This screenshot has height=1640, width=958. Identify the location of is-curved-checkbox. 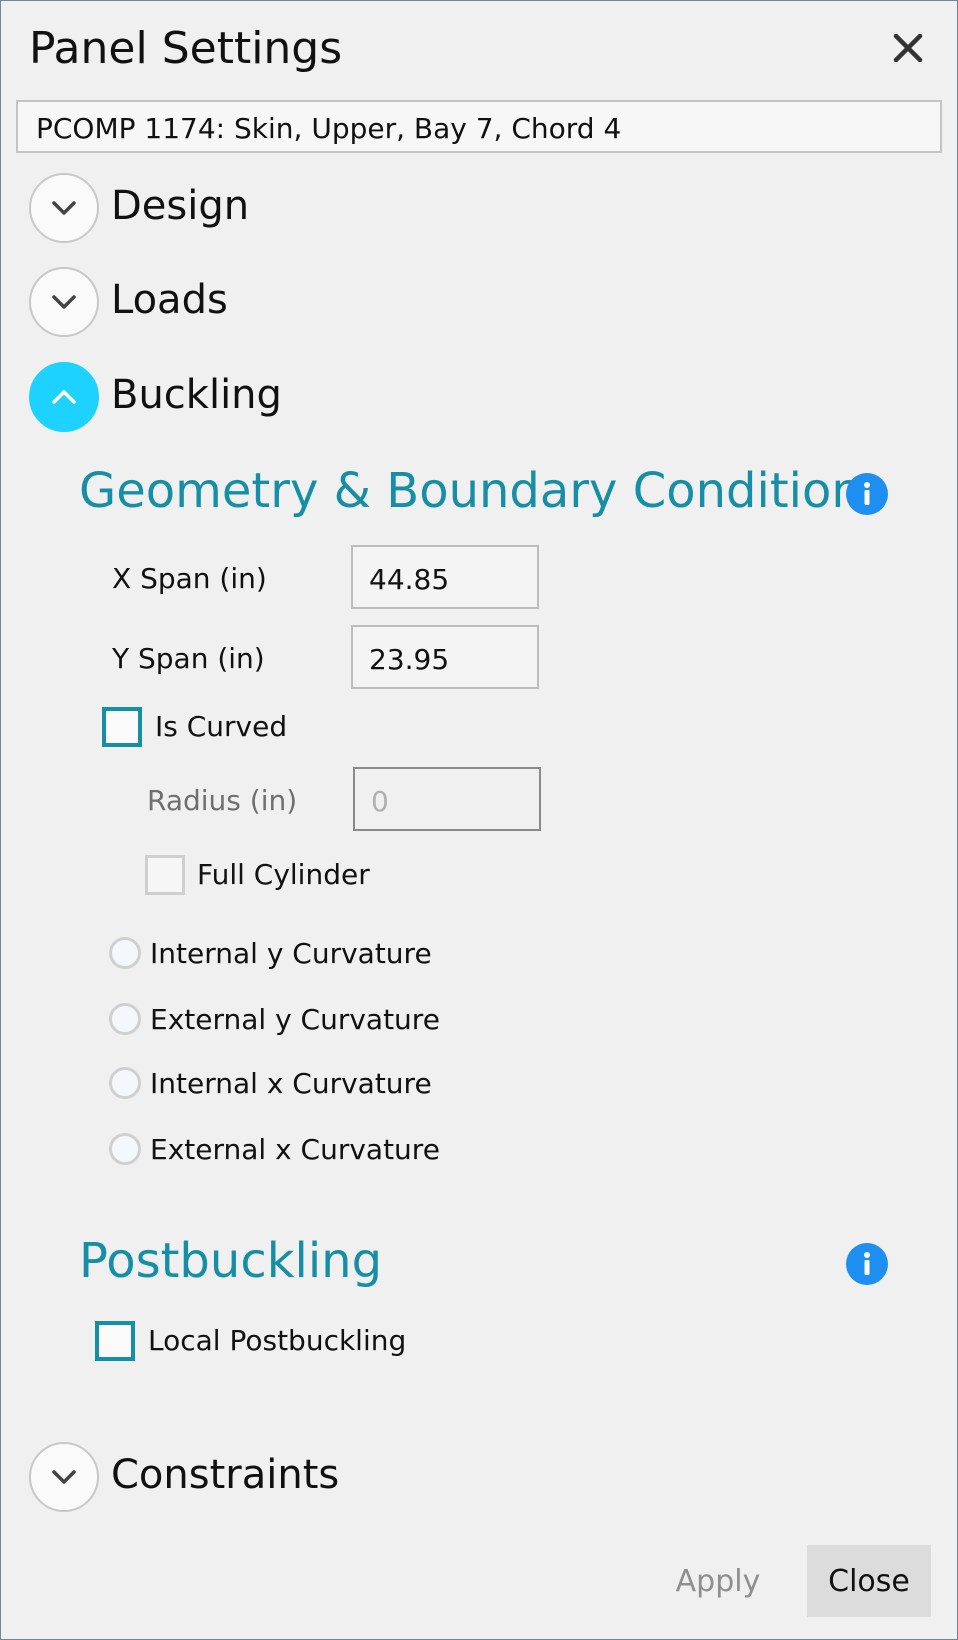
(122, 727).